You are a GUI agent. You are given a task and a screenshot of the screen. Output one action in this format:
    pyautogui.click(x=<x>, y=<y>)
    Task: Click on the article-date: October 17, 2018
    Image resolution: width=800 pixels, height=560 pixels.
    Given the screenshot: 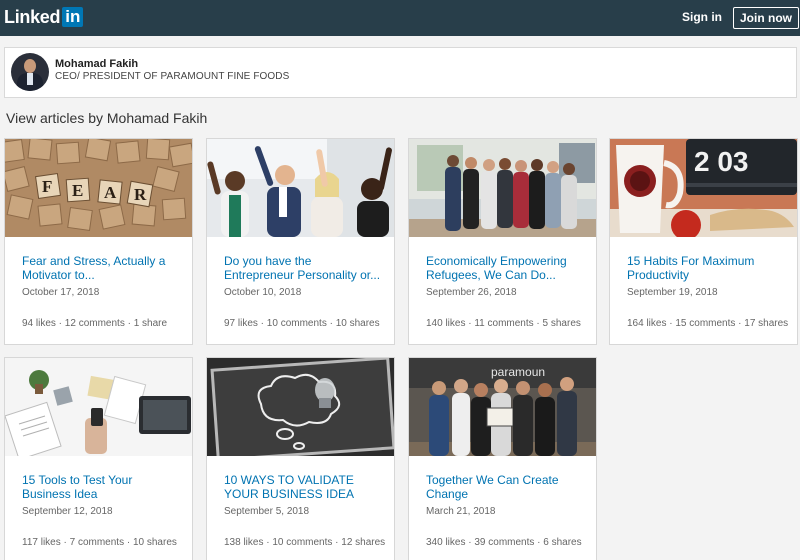 What is the action you would take?
    pyautogui.click(x=61, y=292)
    